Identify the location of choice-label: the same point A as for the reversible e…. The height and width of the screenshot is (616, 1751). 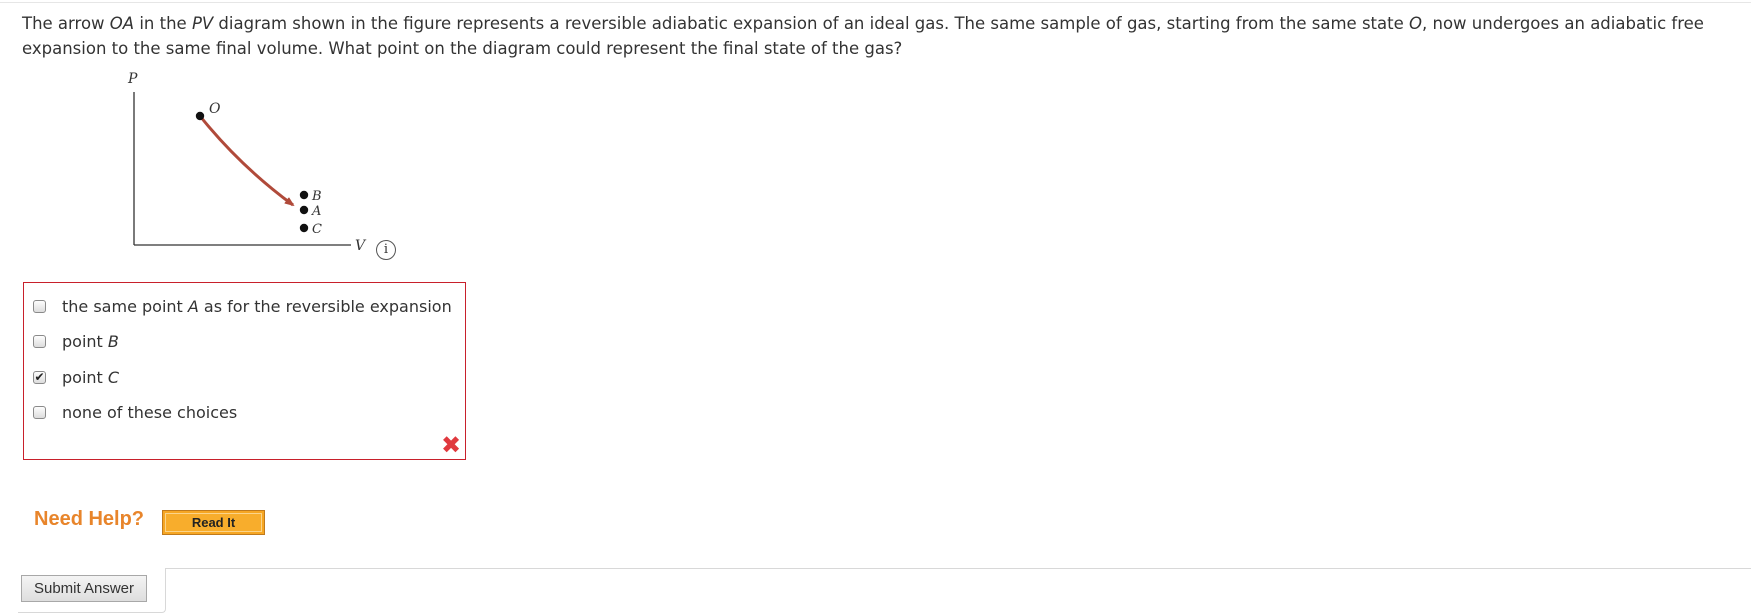
(257, 306).